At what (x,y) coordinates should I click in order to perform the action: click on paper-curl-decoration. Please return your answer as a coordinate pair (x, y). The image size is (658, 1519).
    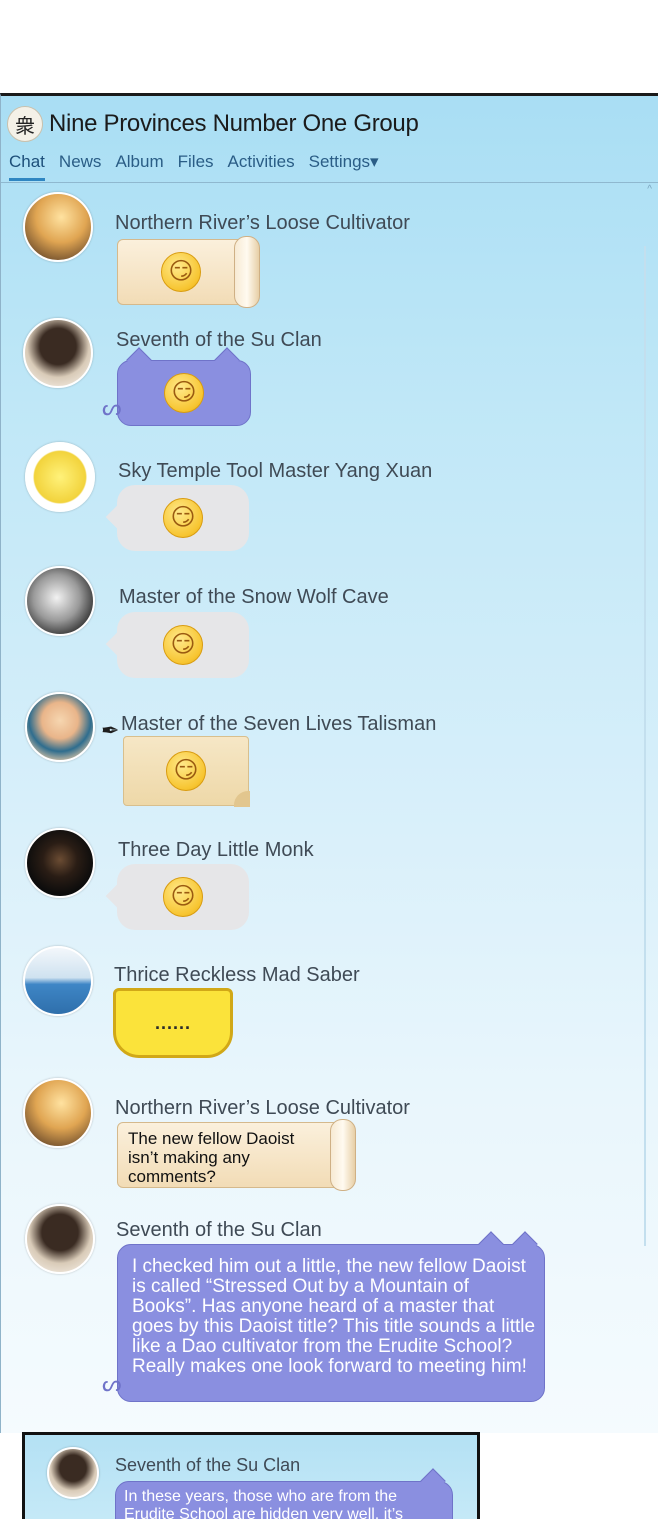
    Looking at the image, I should click on (242, 799).